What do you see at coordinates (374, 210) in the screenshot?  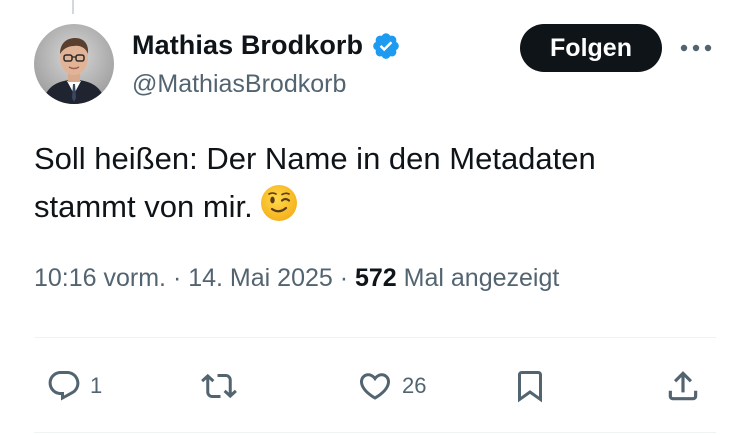 I see `tweet-text-line-2: stammt von mir.` at bounding box center [374, 210].